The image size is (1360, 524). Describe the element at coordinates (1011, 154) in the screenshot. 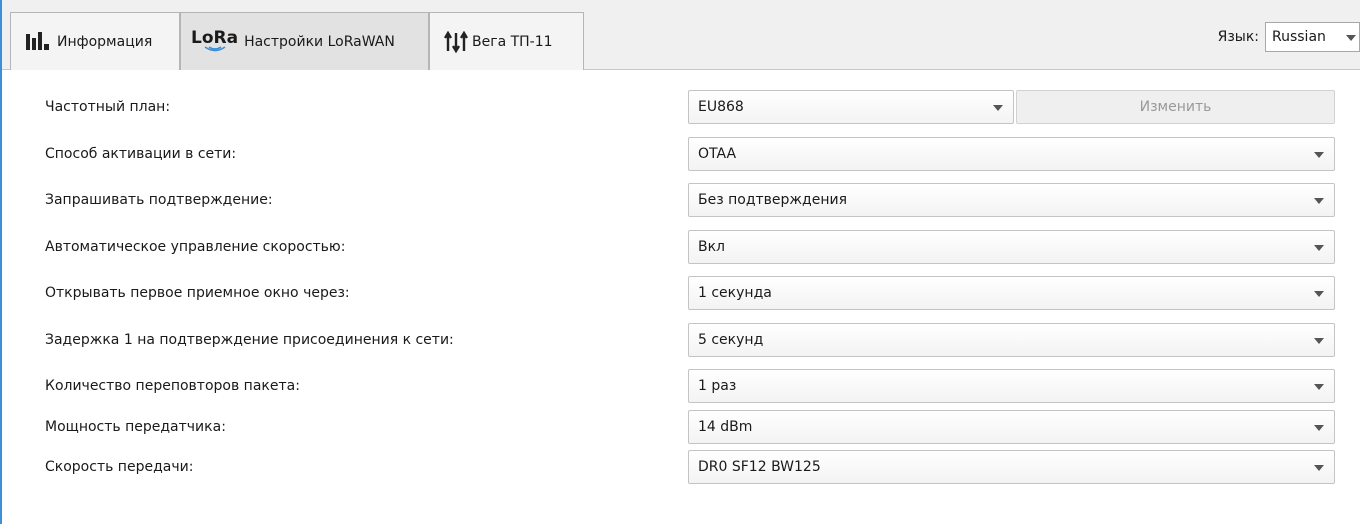

I see `activation-dropdown: OTAA` at that location.